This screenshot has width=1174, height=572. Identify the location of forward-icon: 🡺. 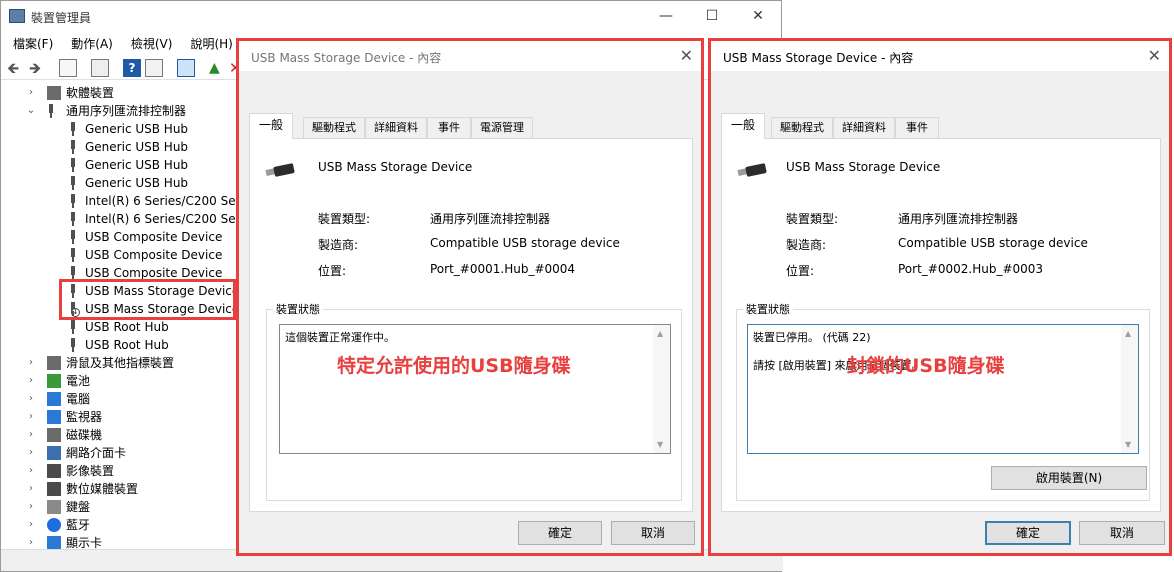
(38, 68).